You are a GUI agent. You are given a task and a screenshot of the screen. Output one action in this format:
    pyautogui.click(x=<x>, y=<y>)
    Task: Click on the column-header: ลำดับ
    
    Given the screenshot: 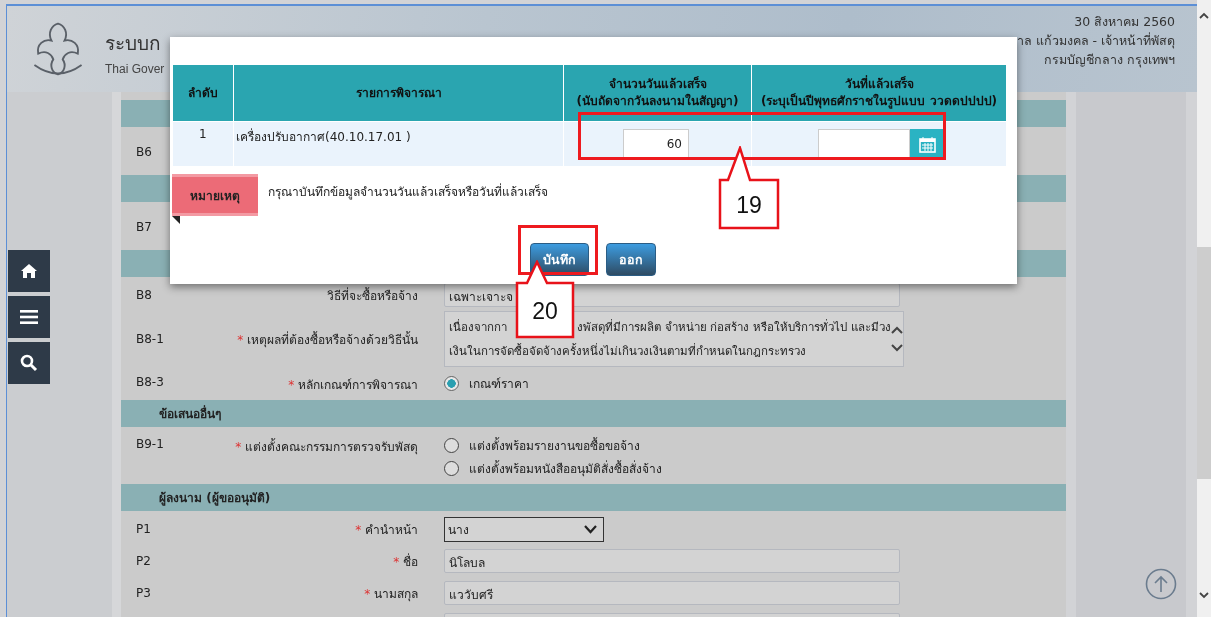 What is the action you would take?
    pyautogui.click(x=203, y=93)
    